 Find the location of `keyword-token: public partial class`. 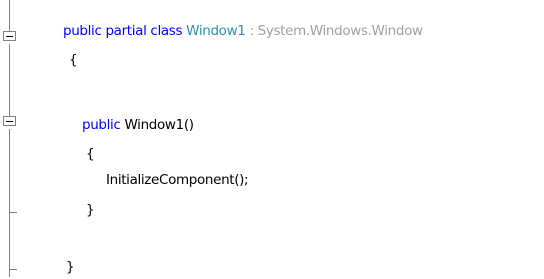

keyword-token: public partial class is located at coordinates (123, 31).